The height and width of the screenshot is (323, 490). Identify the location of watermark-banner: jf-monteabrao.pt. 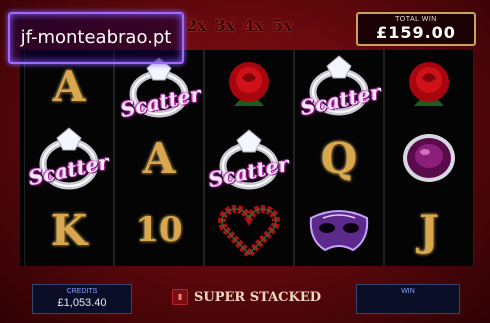
(96, 38).